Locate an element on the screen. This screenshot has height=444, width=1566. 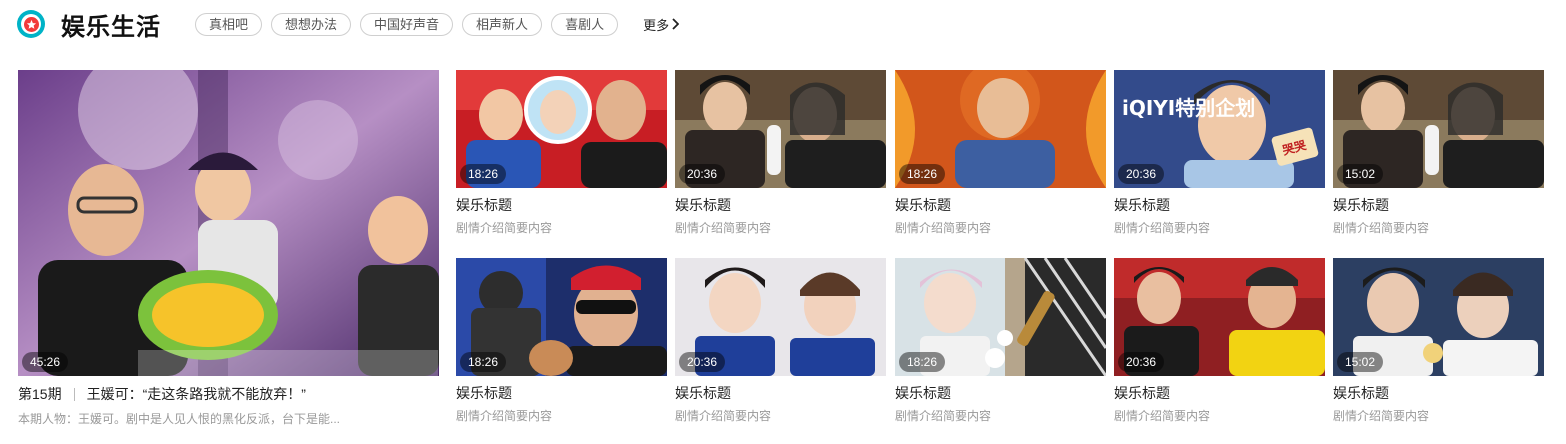
tag-item: 想想办法 is located at coordinates (311, 24).